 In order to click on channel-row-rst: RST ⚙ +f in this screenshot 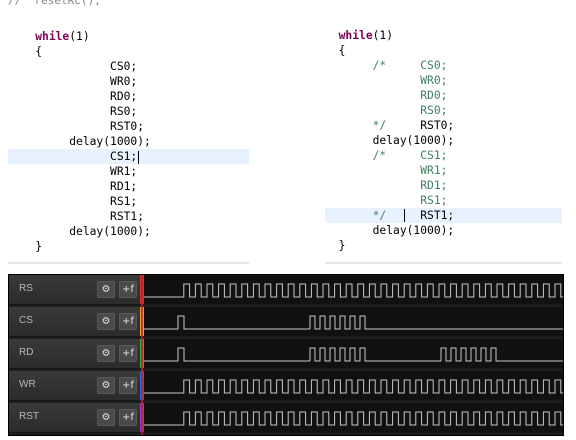, I will do `click(286, 418)`.